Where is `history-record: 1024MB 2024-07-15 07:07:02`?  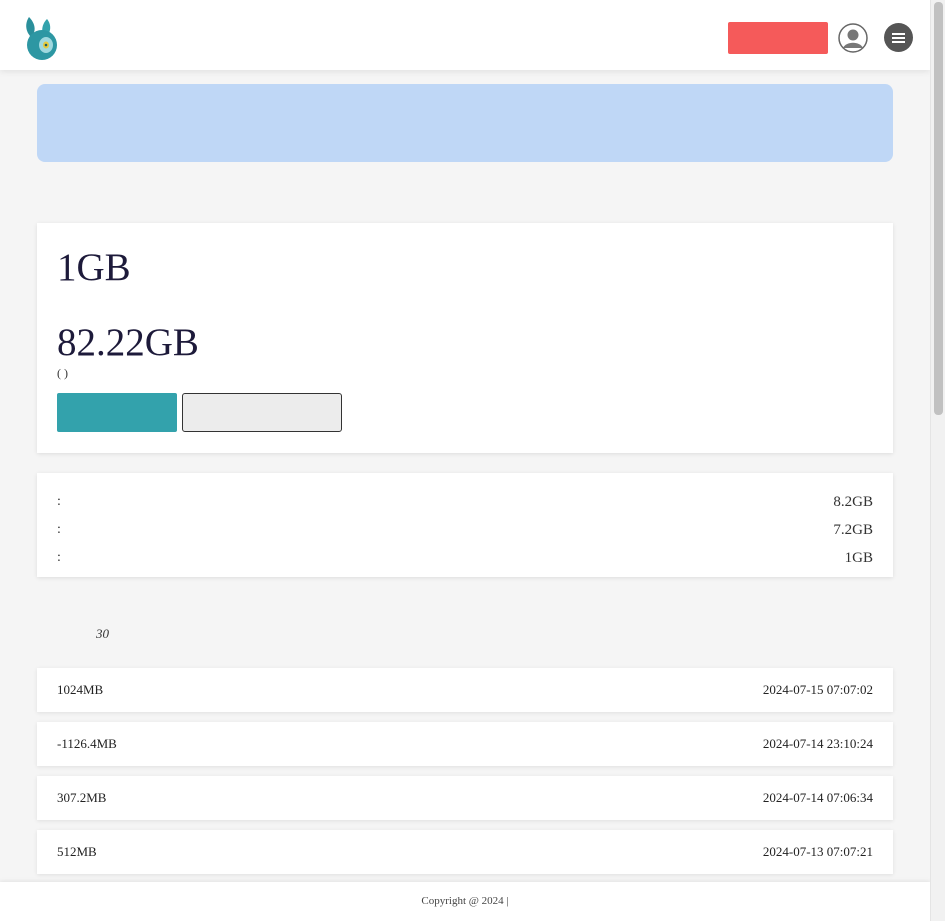
history-record: 1024MB 2024-07-15 07:07:02 is located at coordinates (465, 690).